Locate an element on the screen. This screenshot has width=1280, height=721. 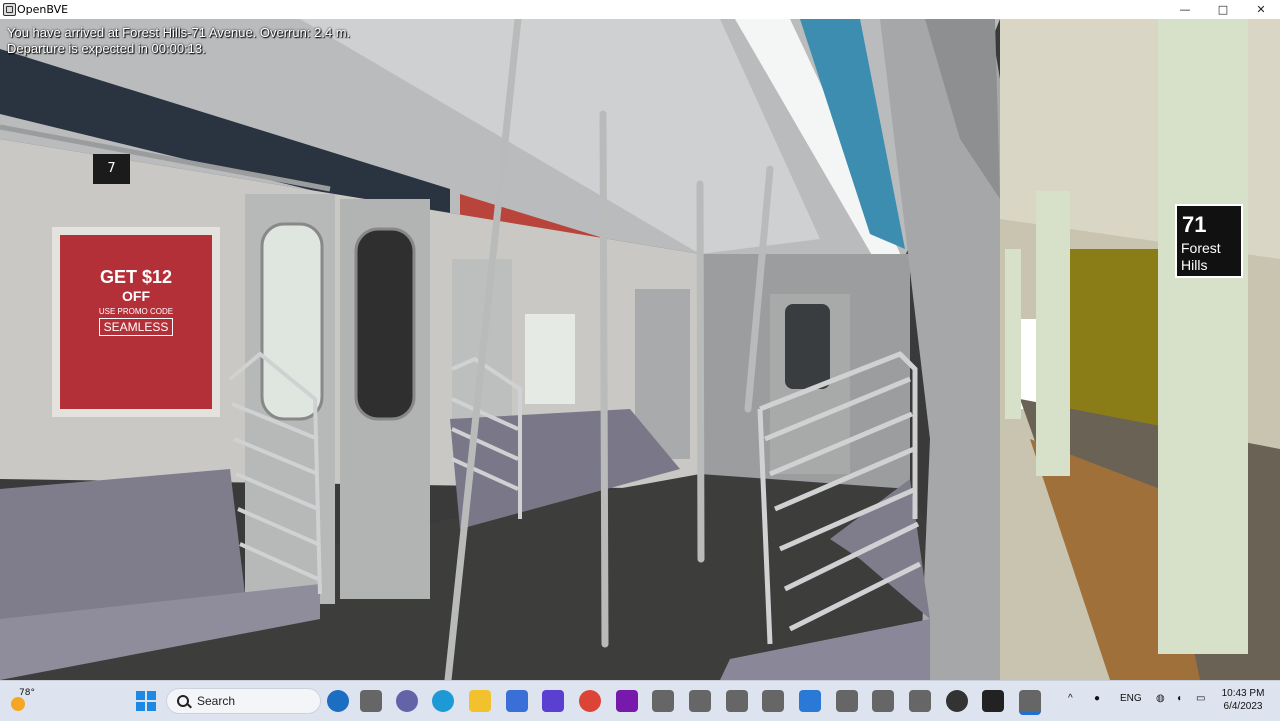
station-sign-name: Forest Hills is located at coordinates (1201, 257).